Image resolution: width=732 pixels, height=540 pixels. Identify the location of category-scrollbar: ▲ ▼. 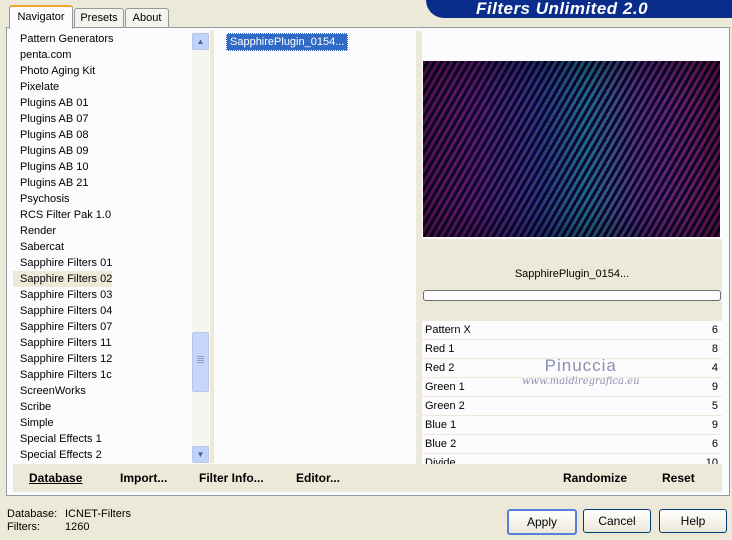
(200, 247).